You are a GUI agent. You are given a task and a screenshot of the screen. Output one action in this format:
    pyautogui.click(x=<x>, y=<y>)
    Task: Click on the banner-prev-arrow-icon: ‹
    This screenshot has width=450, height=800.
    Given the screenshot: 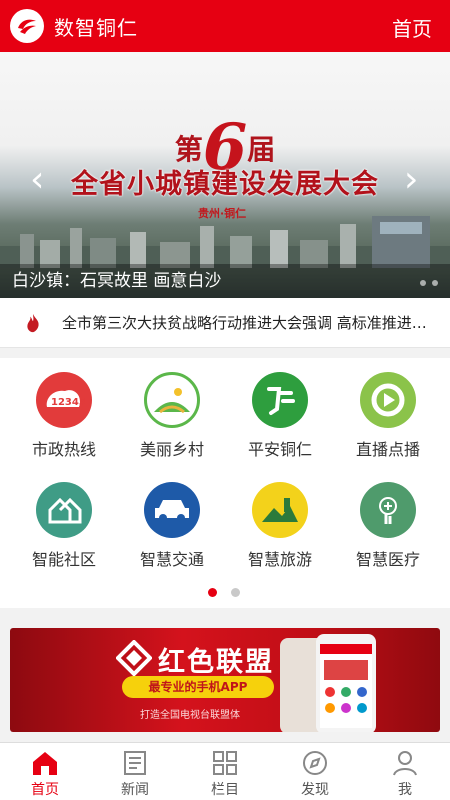 What is the action you would take?
    pyautogui.click(x=39, y=180)
    